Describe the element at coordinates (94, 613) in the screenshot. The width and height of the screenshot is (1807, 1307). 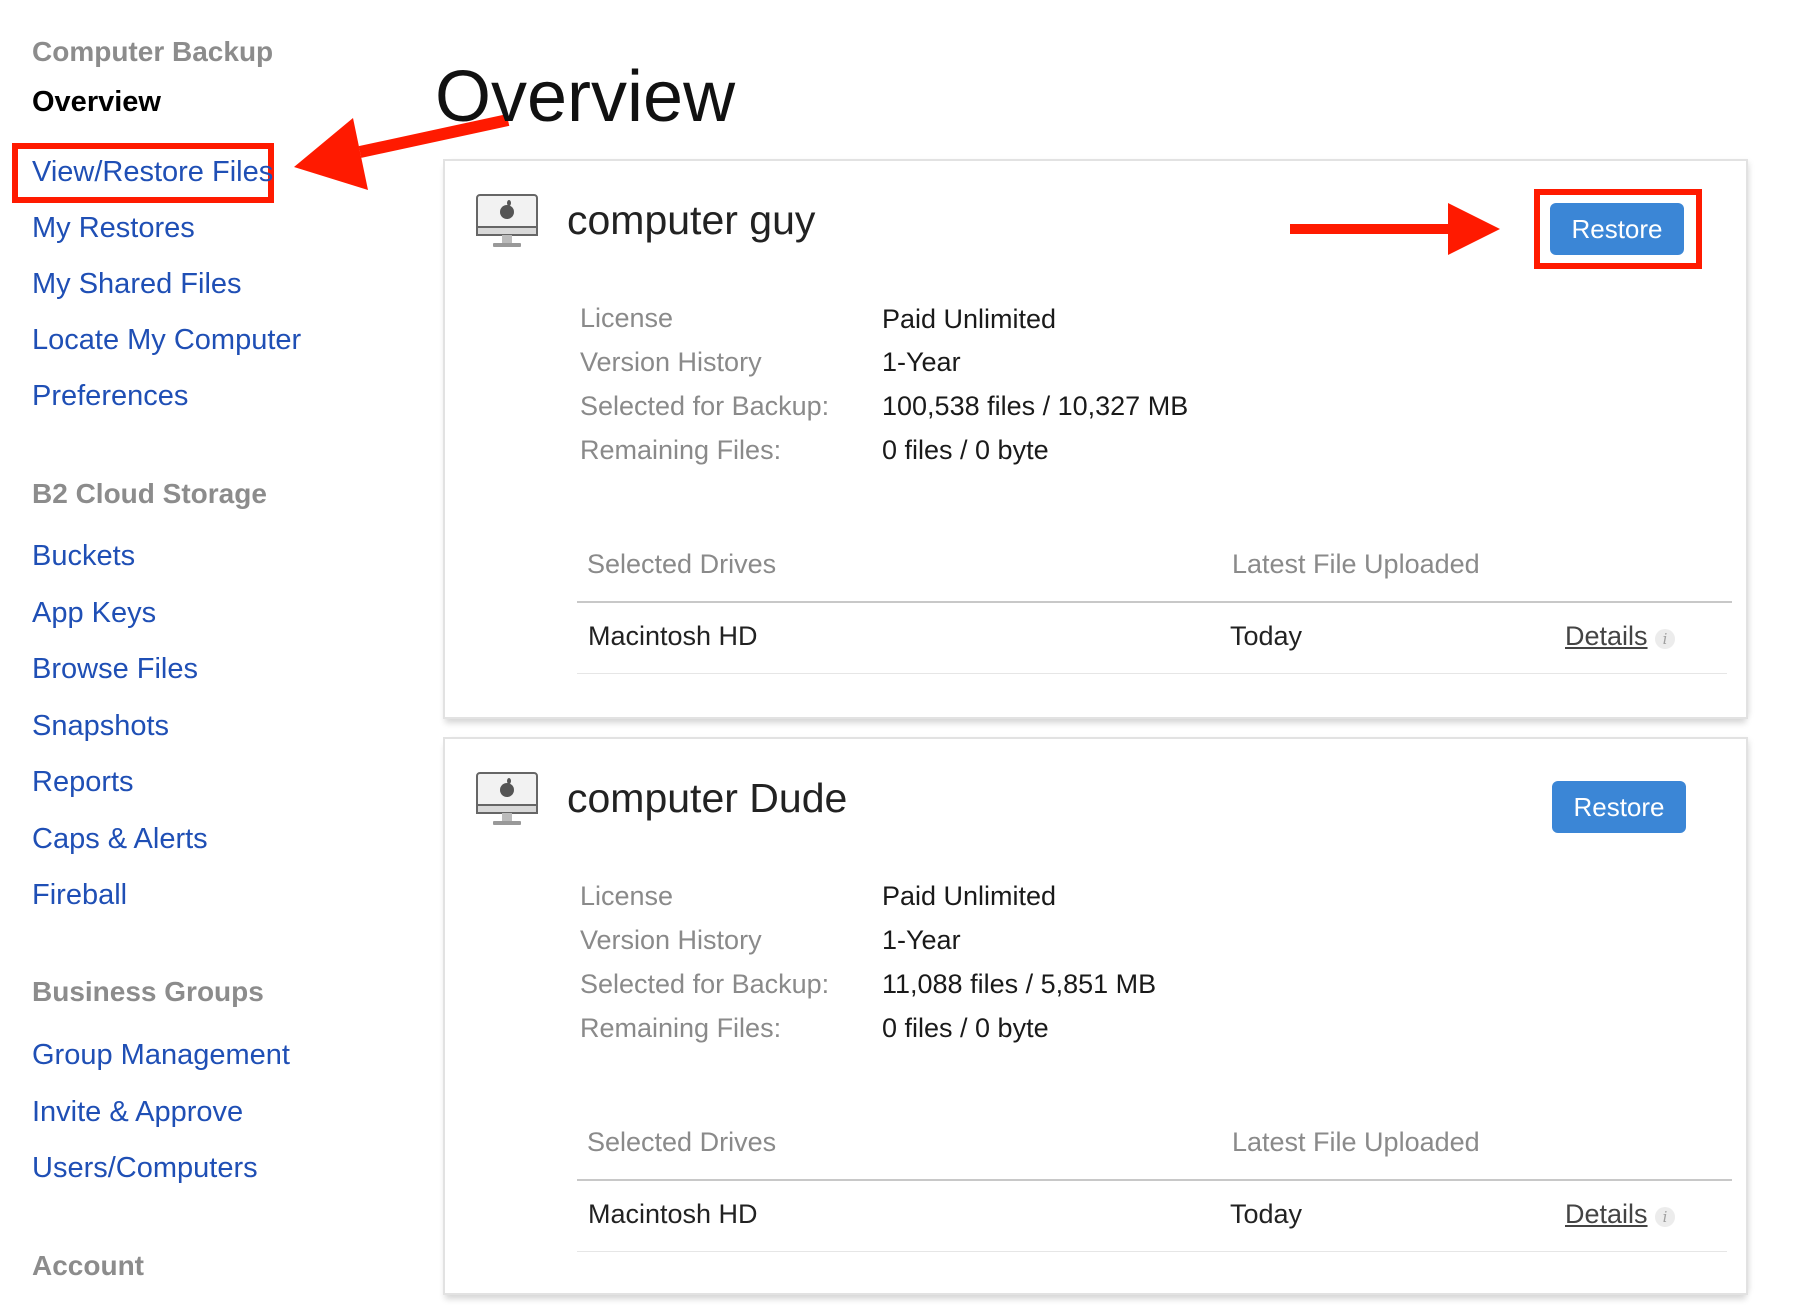
I see `sidebar-item-app-keys: App Keys` at that location.